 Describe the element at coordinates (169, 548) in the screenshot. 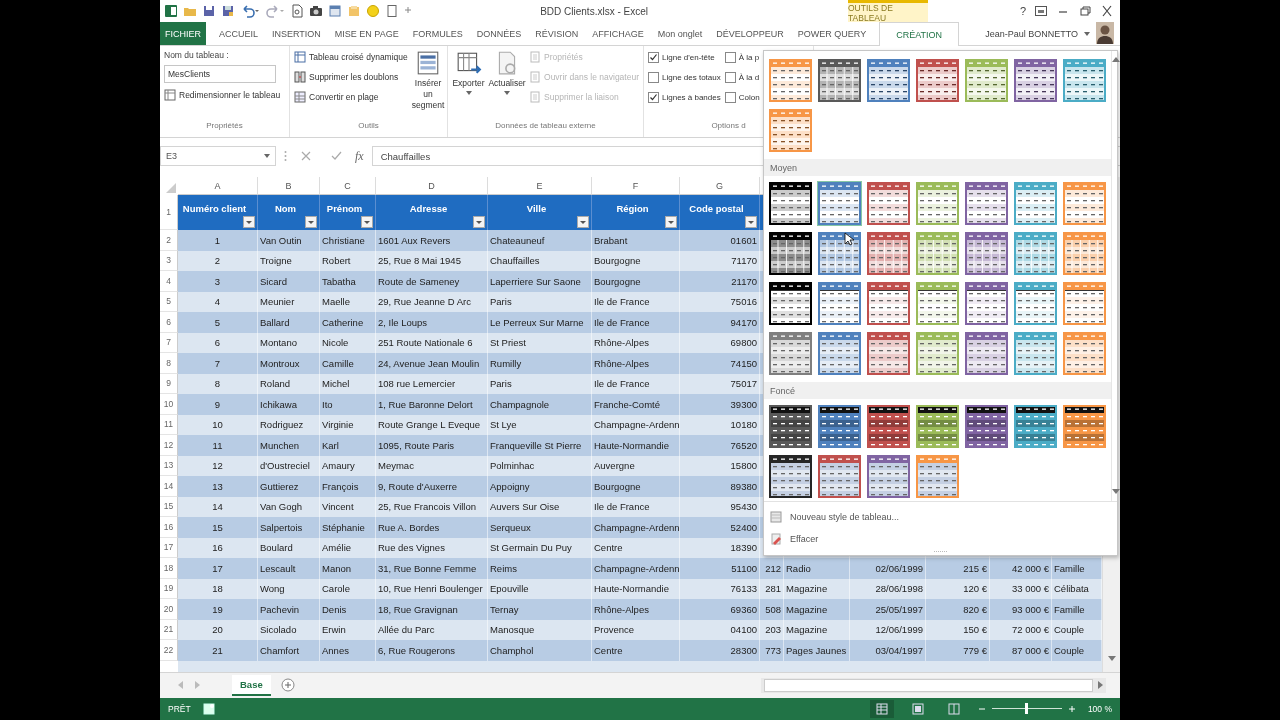

I see `row-number: 17` at that location.